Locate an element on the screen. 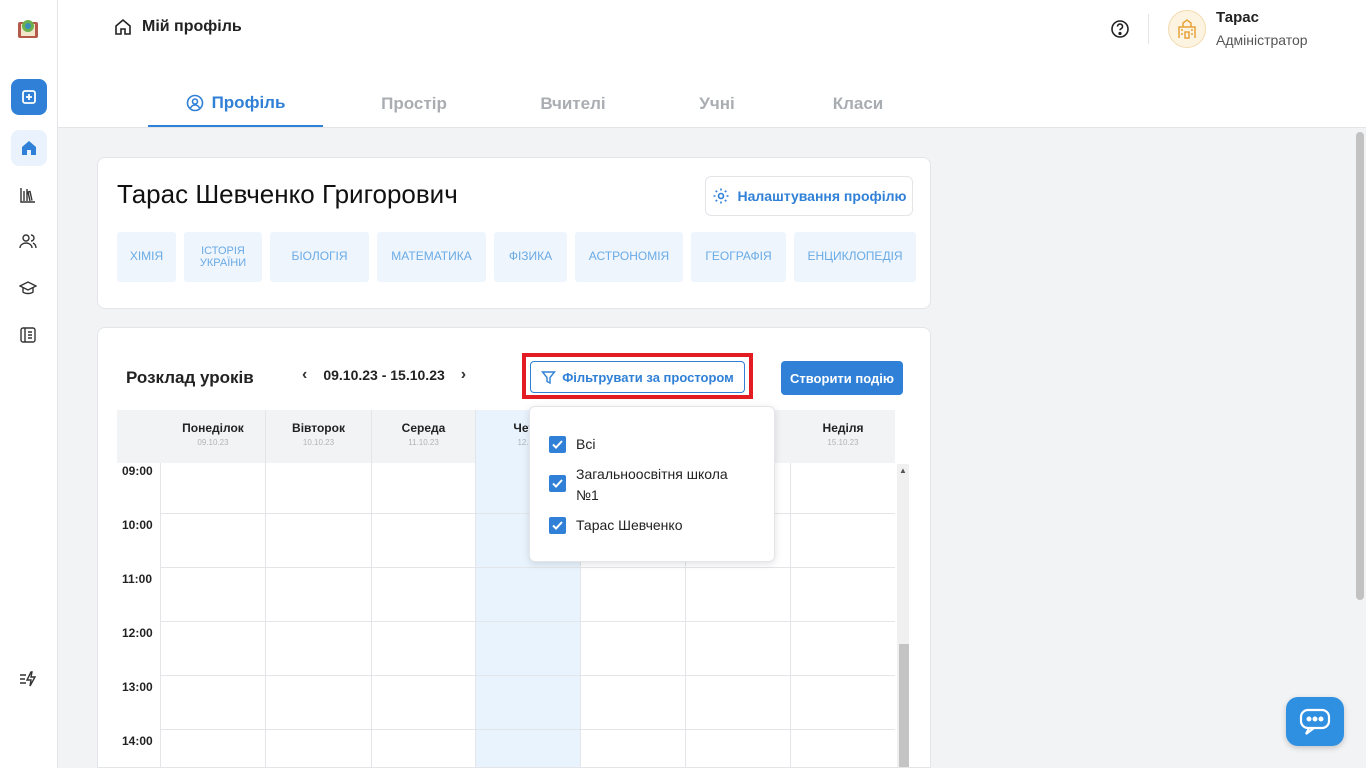  subject-tag: Географія is located at coordinates (738, 257).